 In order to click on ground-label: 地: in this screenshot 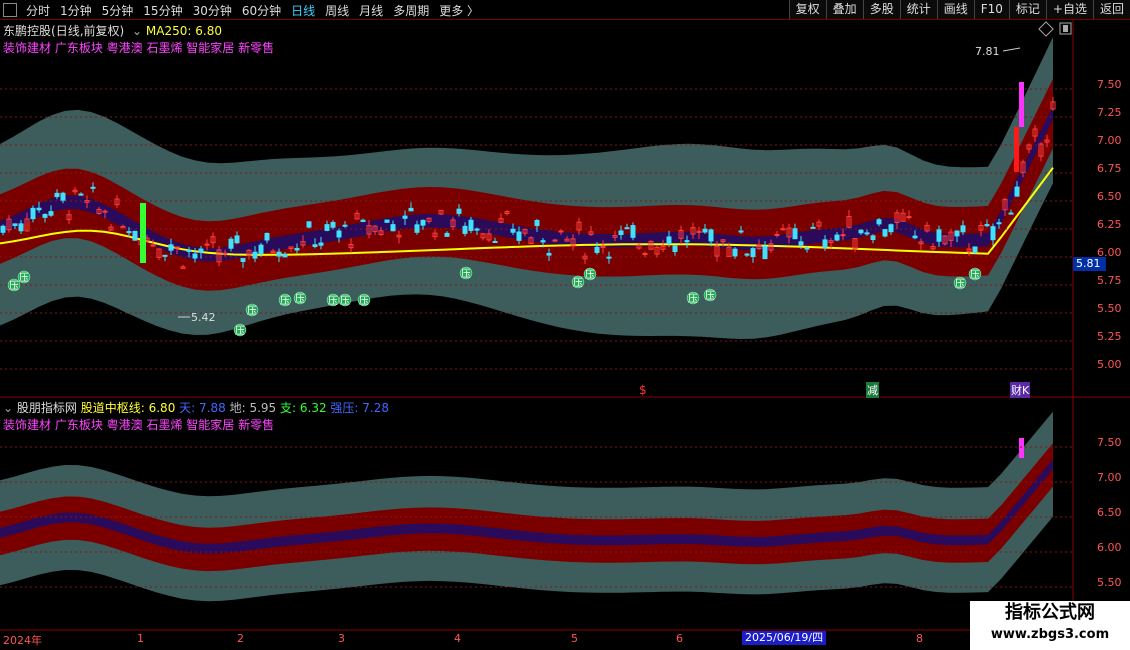, I will do `click(237, 408)`.